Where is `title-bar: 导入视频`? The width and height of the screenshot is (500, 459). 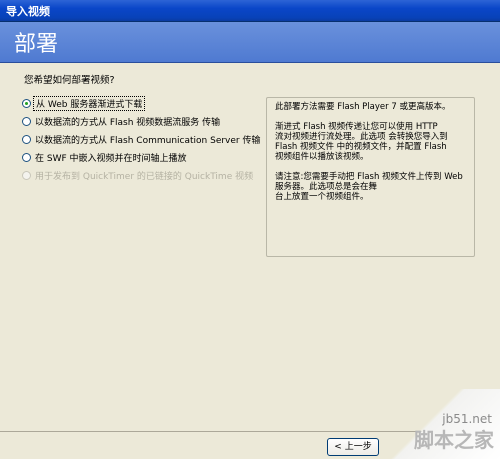 title-bar: 导入视频 is located at coordinates (250, 11).